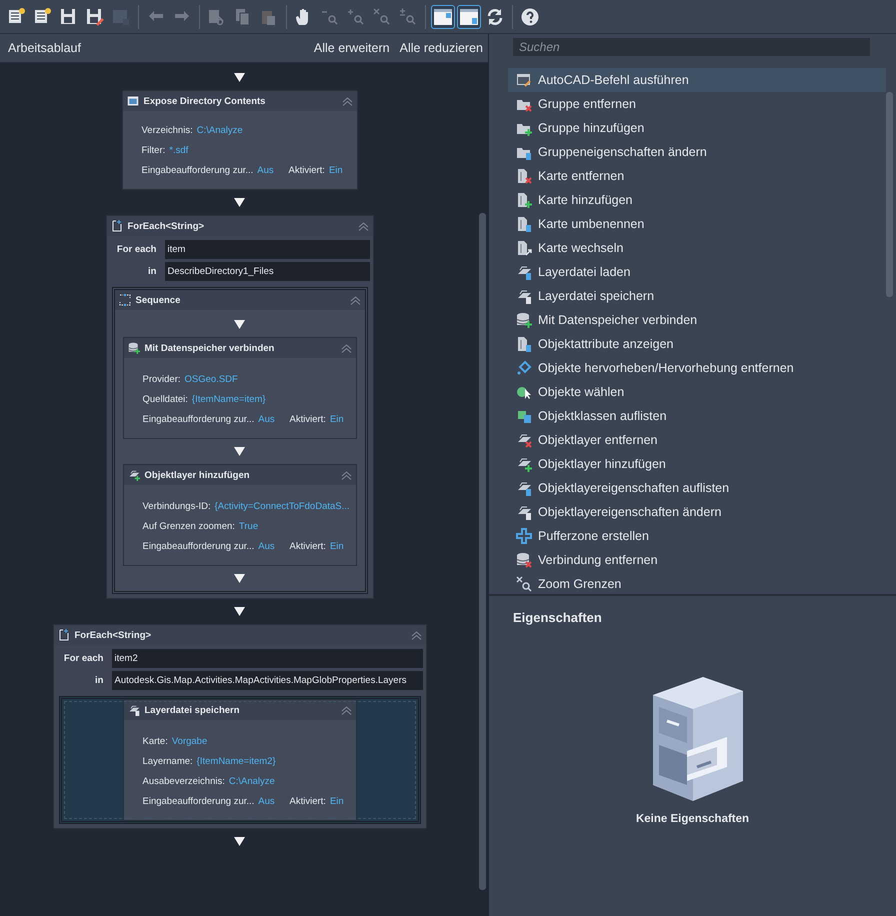  I want to click on input-field: item, so click(267, 249).